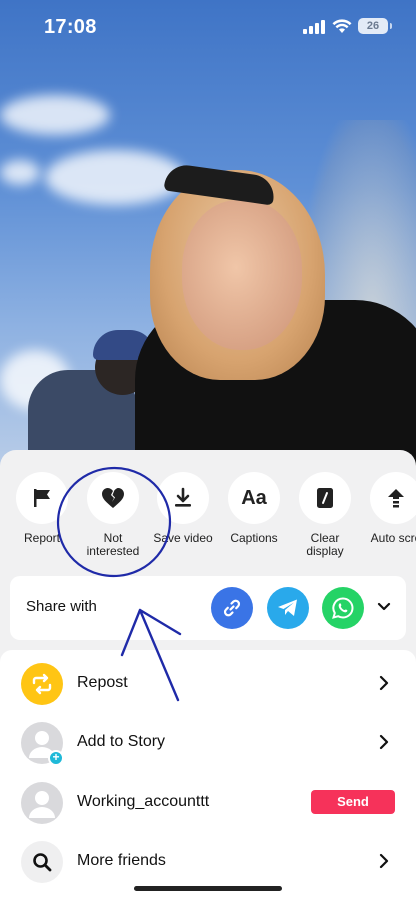  Describe the element at coordinates (42, 862) in the screenshot. I see `search-icon` at that location.